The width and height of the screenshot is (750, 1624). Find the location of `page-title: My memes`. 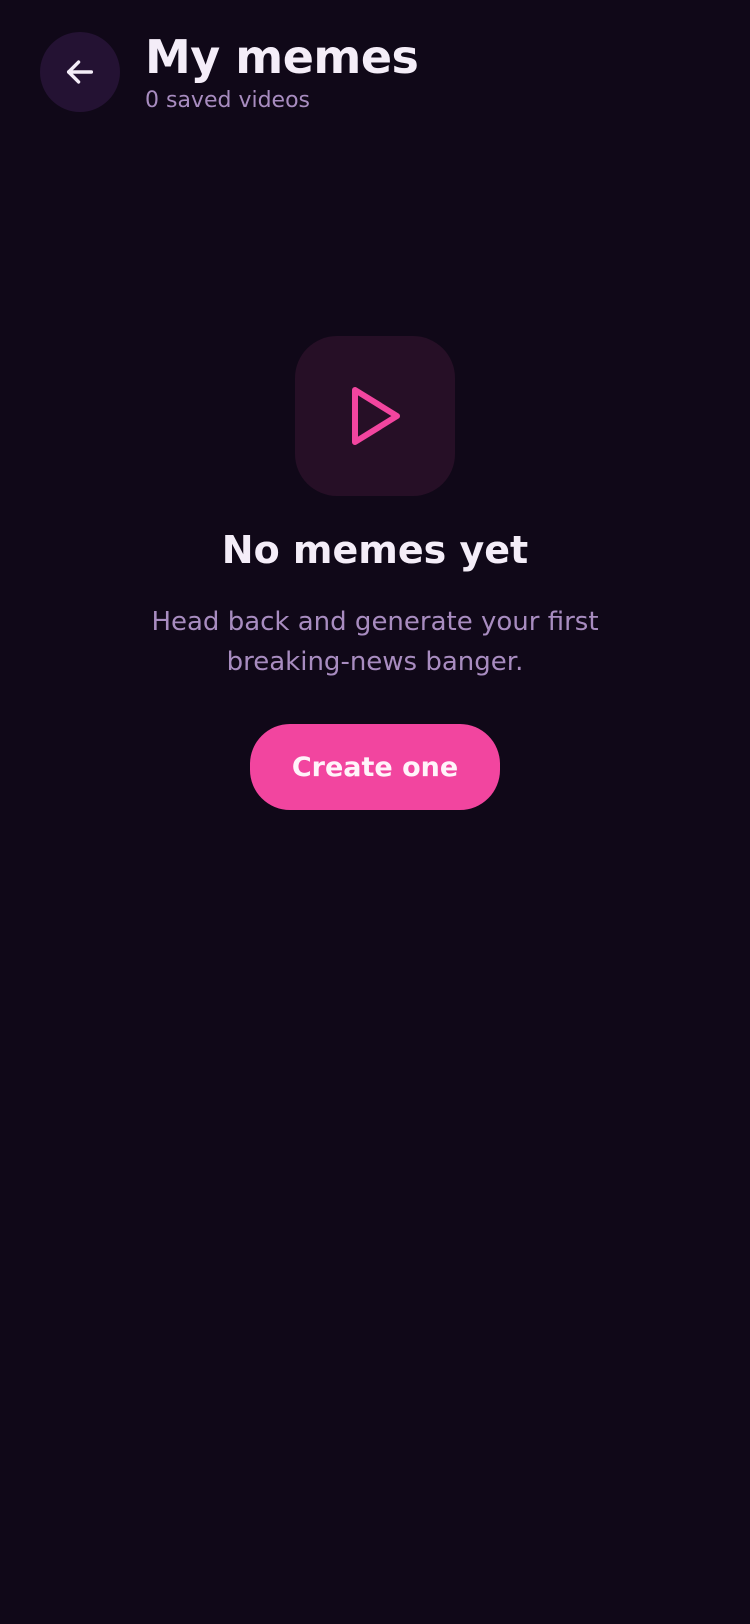

page-title: My memes is located at coordinates (282, 57).